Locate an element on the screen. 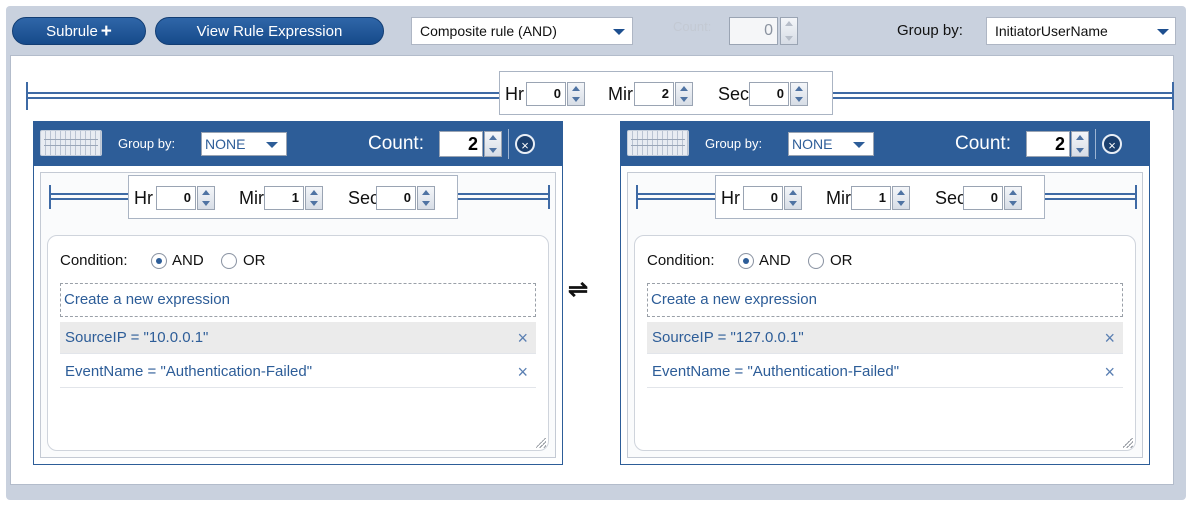 The width and height of the screenshot is (1192, 506). group-by-value: InitiatorUserName is located at coordinates (1051, 31).